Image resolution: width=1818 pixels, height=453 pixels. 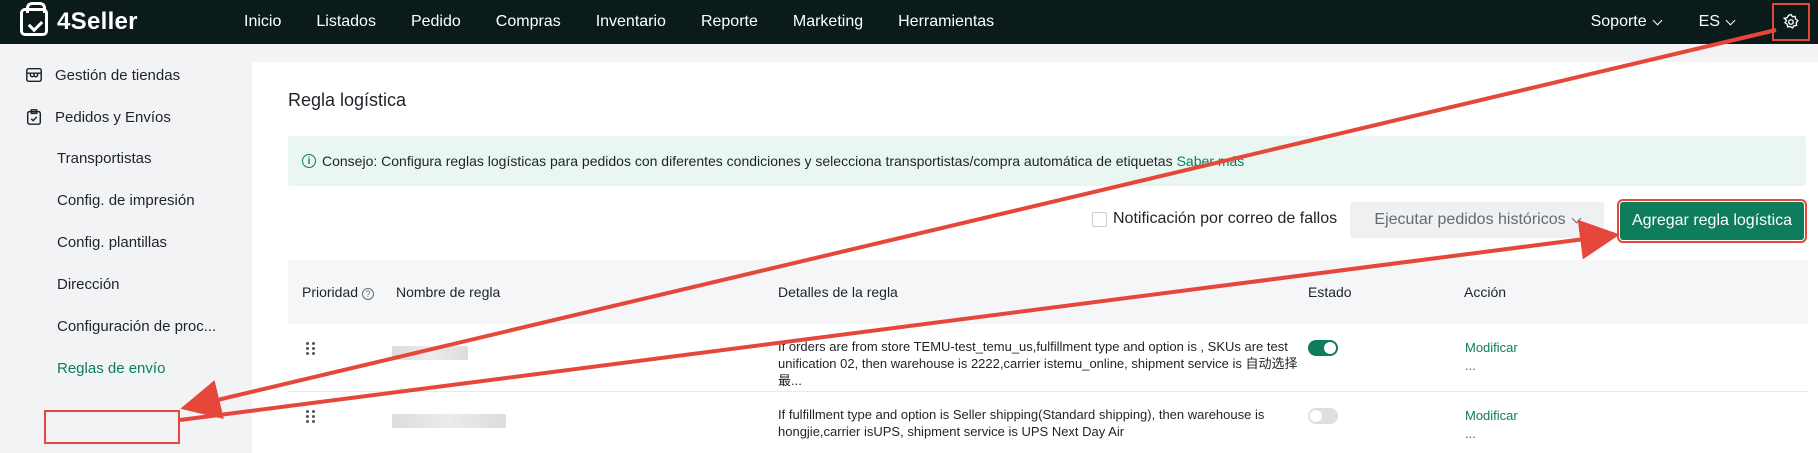 I want to click on run-historic-label: Ejecutar pedidos históricos, so click(x=1470, y=219).